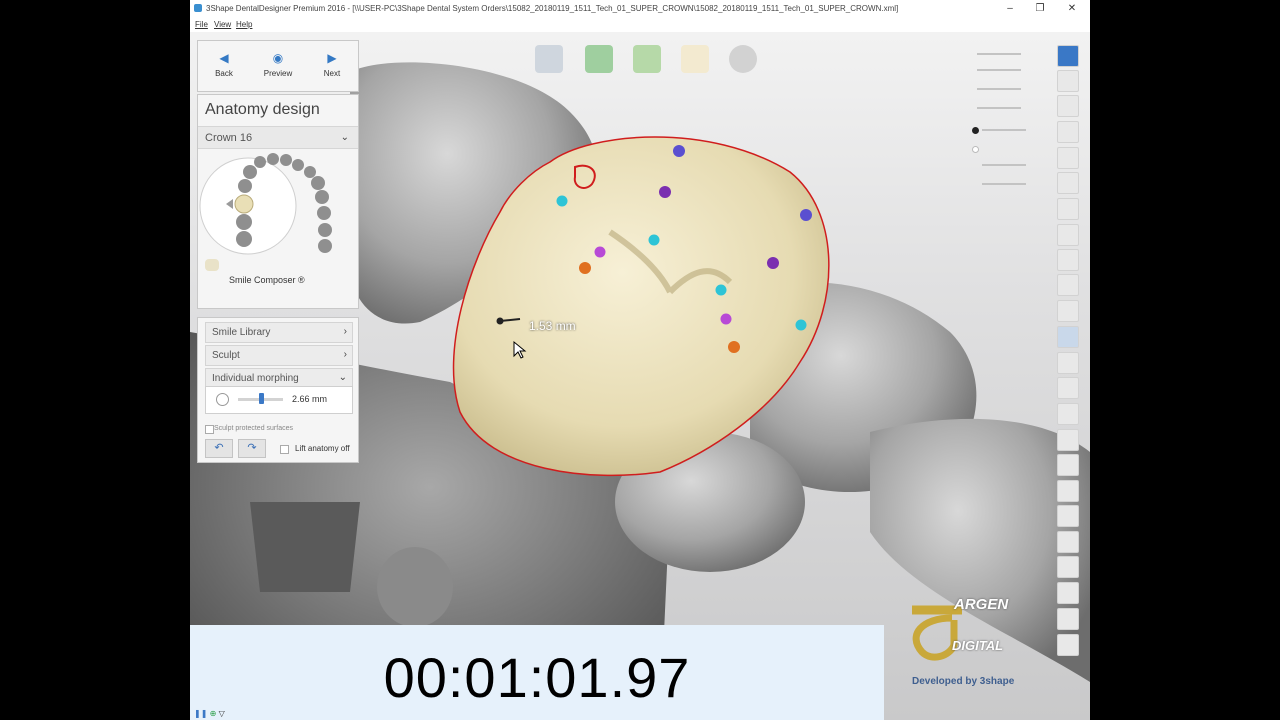 The height and width of the screenshot is (720, 1280). What do you see at coordinates (599, 59) in the screenshot?
I see `insertion-direction-icon` at bounding box center [599, 59].